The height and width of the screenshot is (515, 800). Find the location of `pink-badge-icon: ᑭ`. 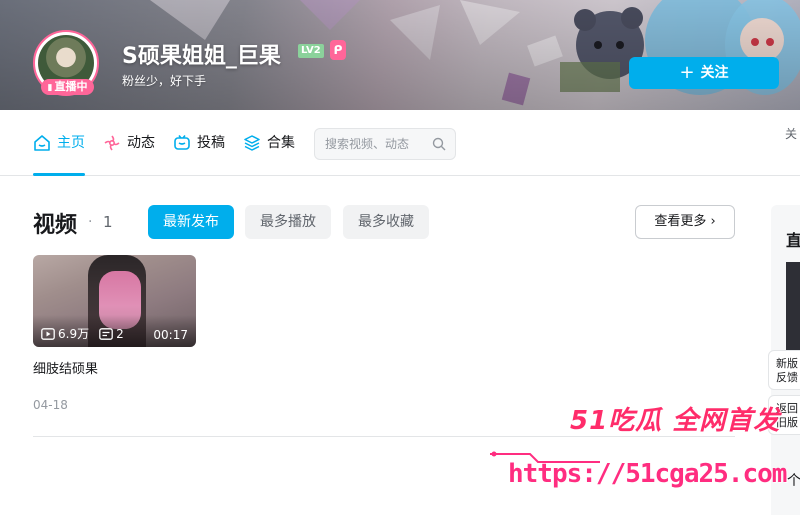

pink-badge-icon: ᑭ is located at coordinates (338, 50).